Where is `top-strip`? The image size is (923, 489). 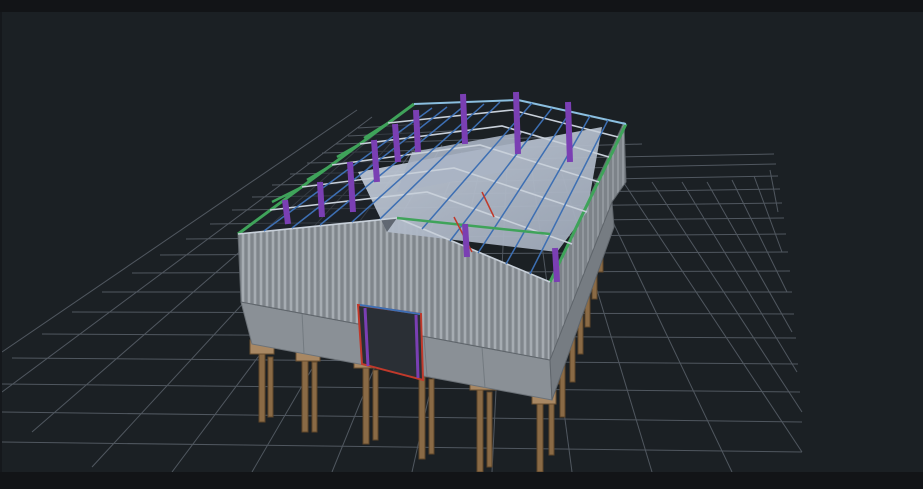
top-strip is located at coordinates (461, 6).